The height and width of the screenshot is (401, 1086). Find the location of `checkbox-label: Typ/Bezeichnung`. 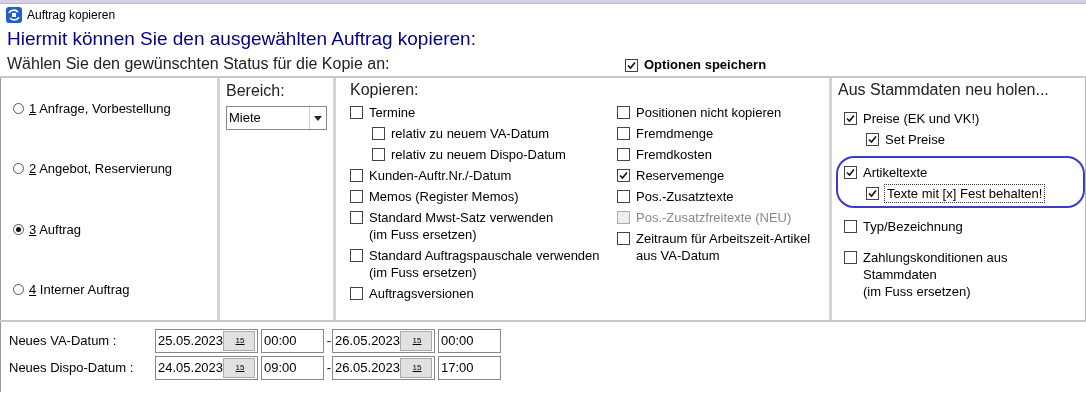

checkbox-label: Typ/Bezeichnung is located at coordinates (913, 226).